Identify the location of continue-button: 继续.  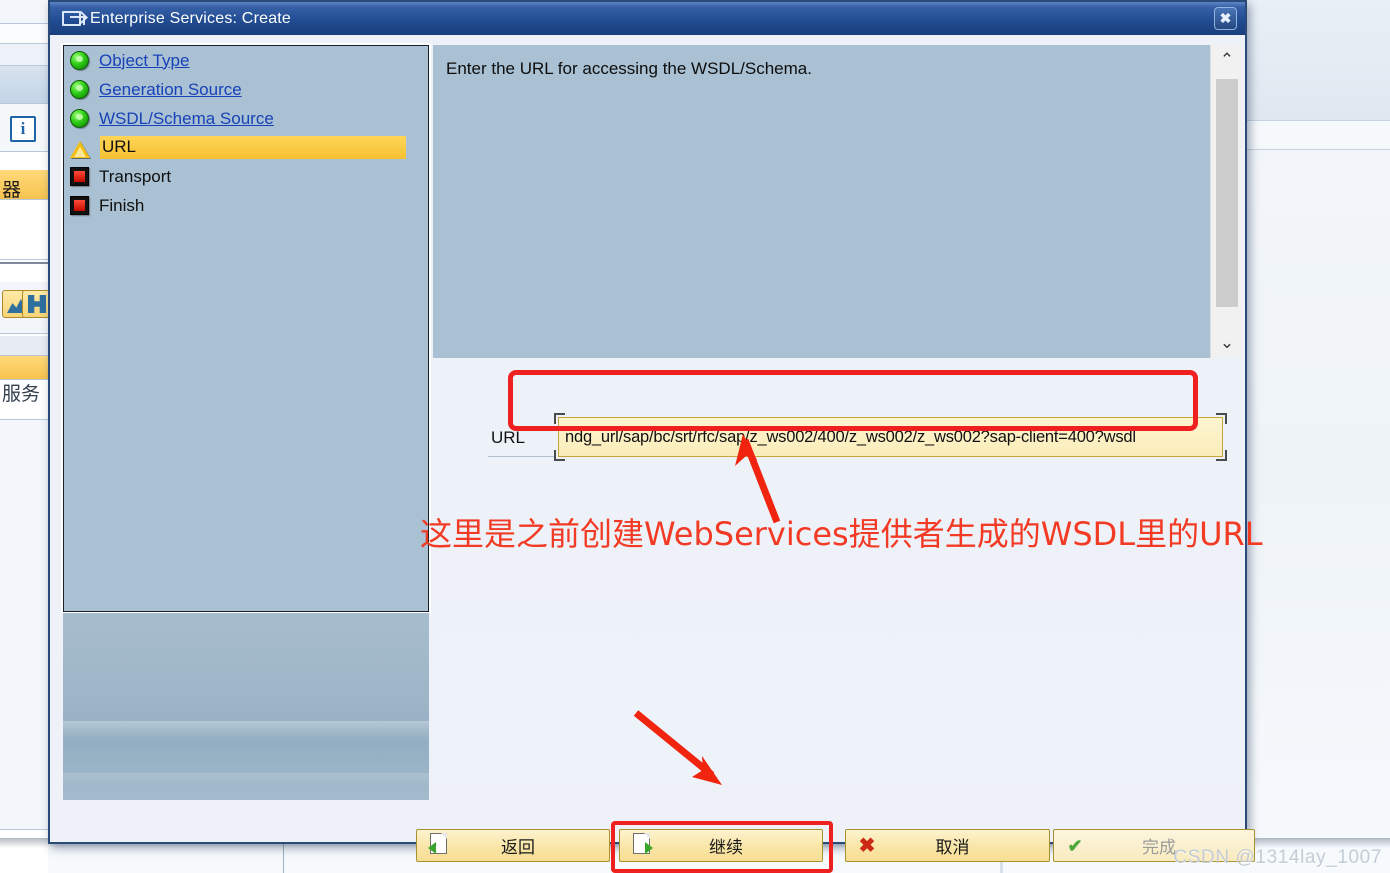
(721, 845).